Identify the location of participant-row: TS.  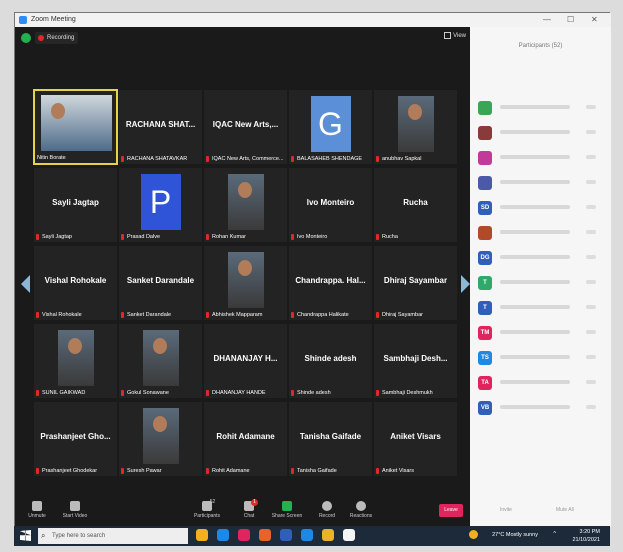
(541, 359).